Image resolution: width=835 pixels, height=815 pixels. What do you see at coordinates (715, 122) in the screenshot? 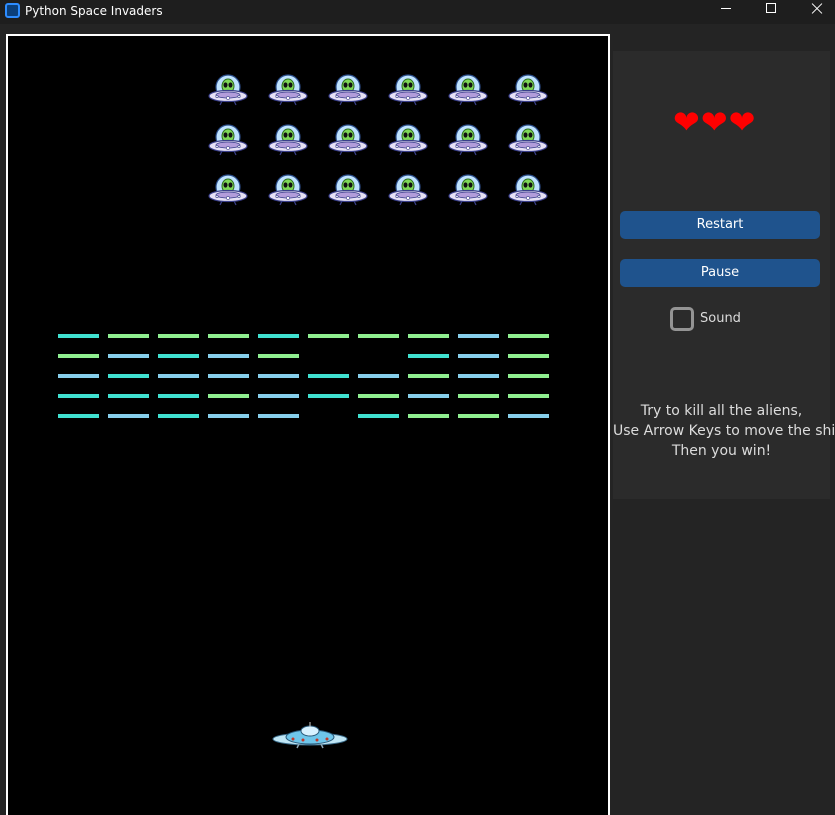
I see `lives-hearts: ❤❤❤` at bounding box center [715, 122].